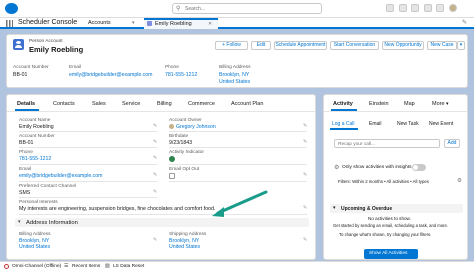 This screenshot has width=474, height=271. What do you see at coordinates (354, 45) in the screenshot?
I see `start-conversation-button: Start Conversation` at bounding box center [354, 45].